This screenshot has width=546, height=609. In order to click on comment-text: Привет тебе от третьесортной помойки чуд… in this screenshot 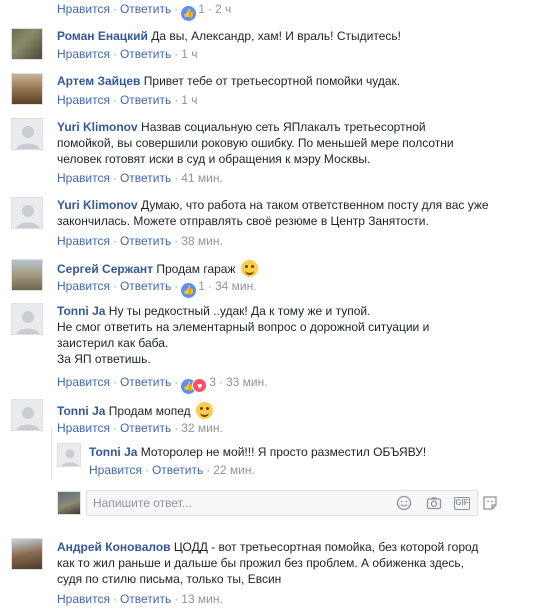, I will do `click(272, 81)`.